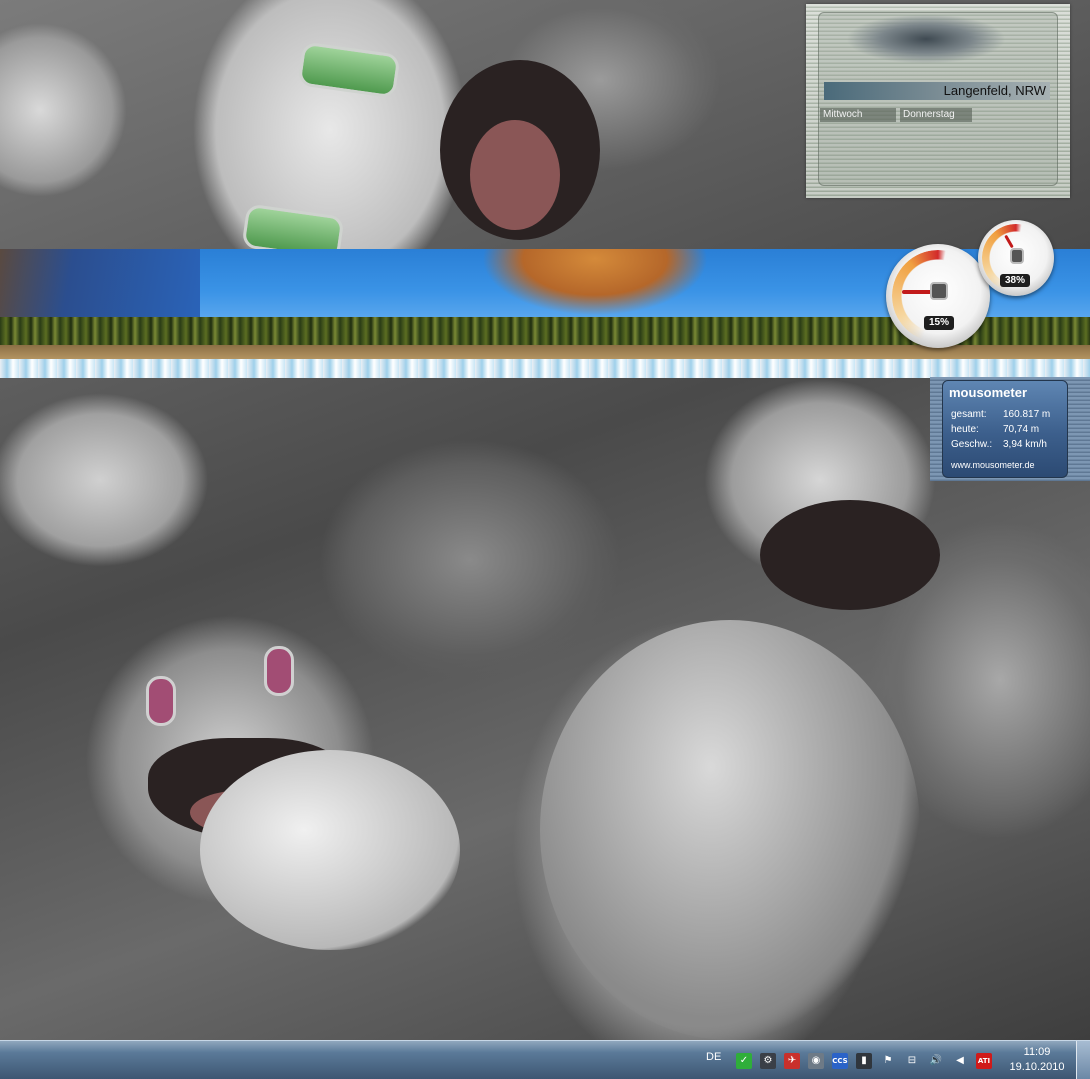 This screenshot has height=1079, width=1090. I want to click on mousometer-today-value: 70,74 m, so click(1021, 429).